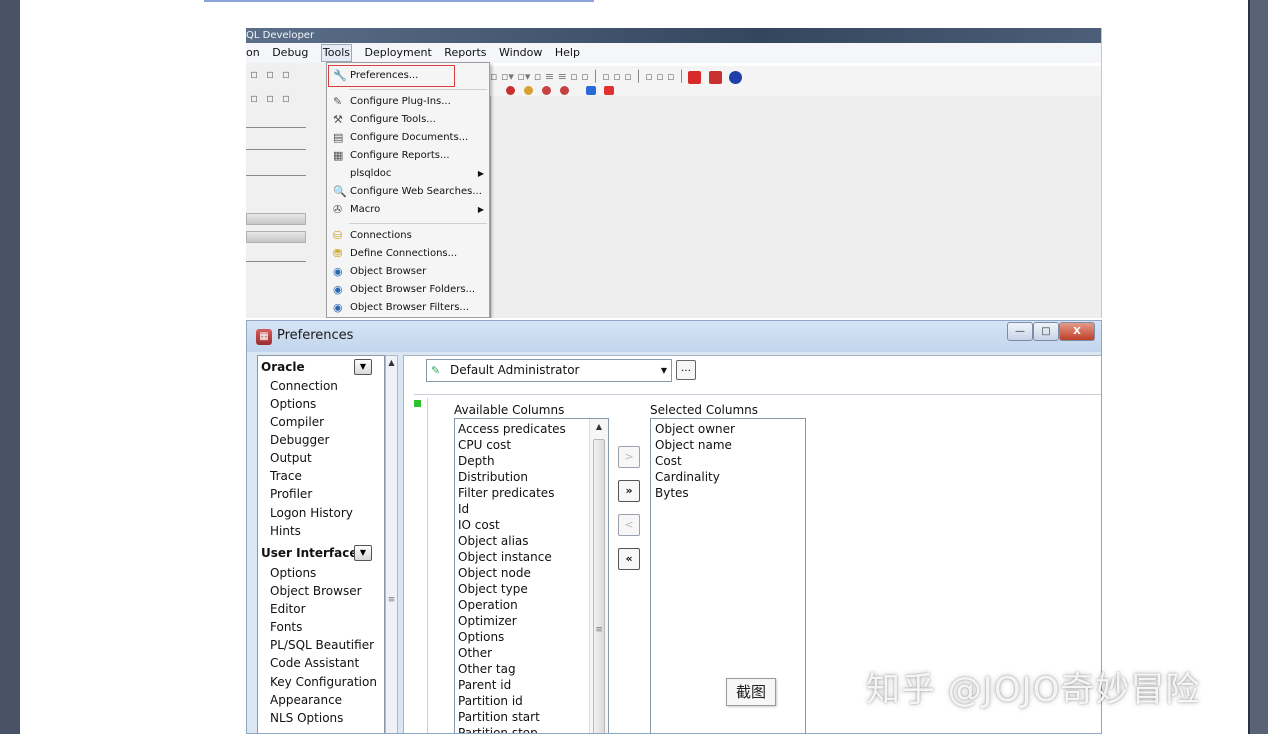 Image resolution: width=1268 pixels, height=734 pixels. I want to click on available-columns-scrollbar: ▲ ≡, so click(598, 576).